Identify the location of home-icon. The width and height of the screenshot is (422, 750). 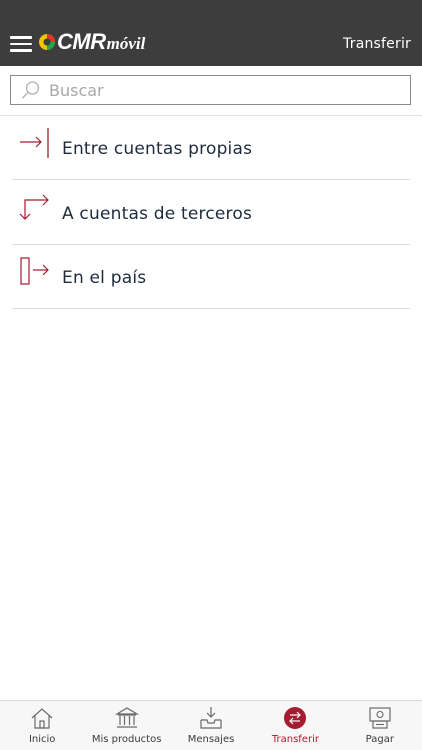
(42, 718).